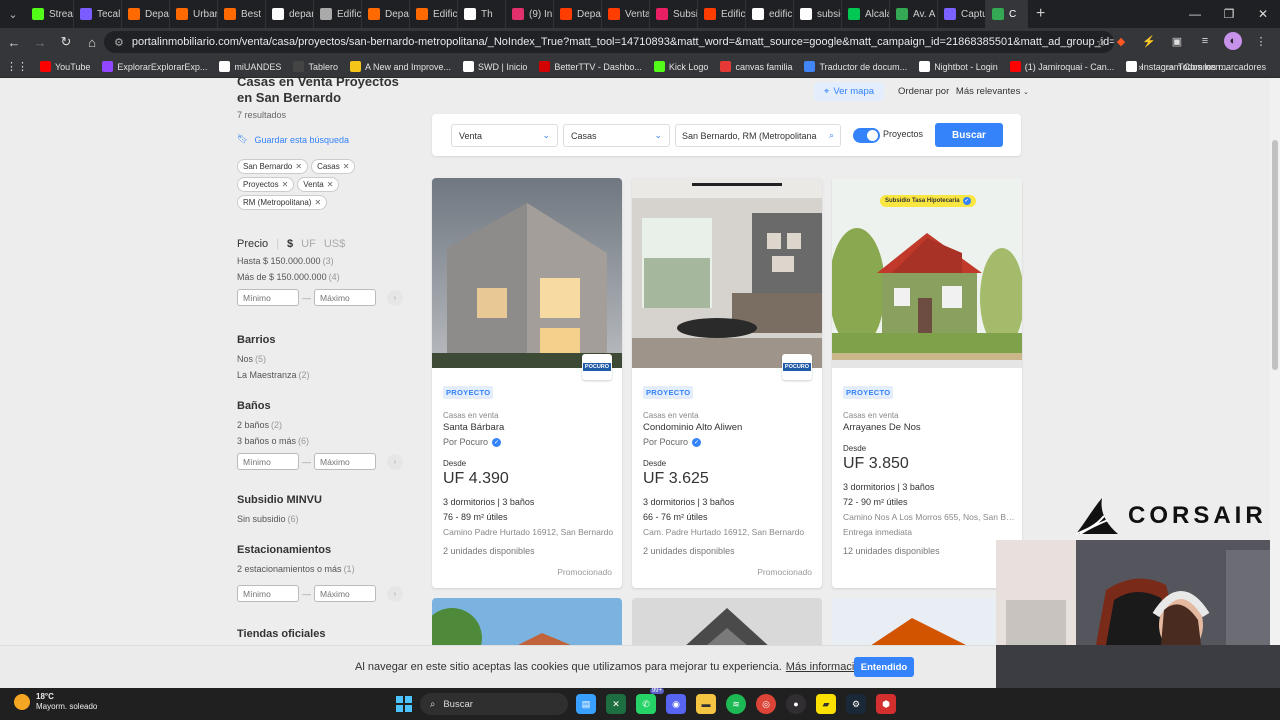 This screenshot has width=1280, height=720. Describe the element at coordinates (616, 135) in the screenshot. I see `property-type-select: Casas ⌄` at that location.